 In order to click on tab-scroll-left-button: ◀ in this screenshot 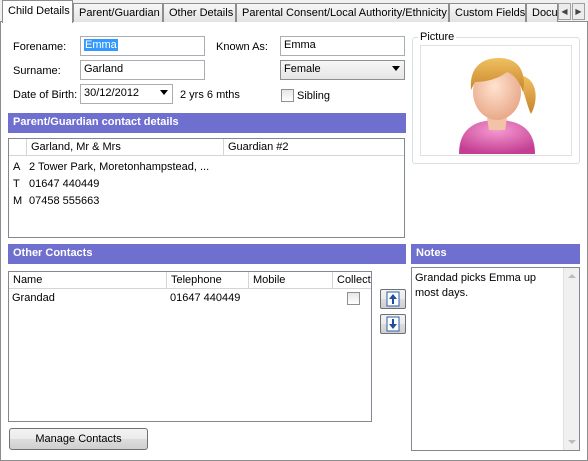, I will do `click(564, 11)`.